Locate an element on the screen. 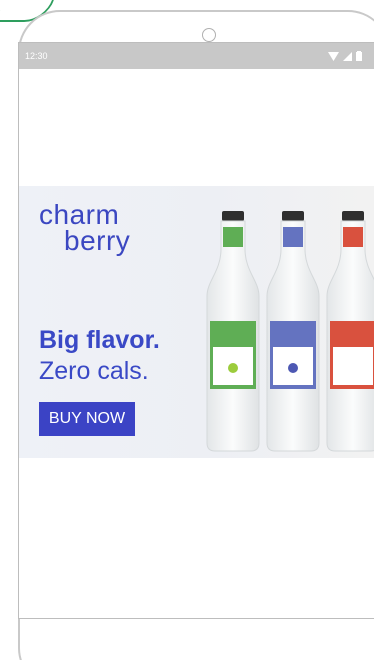 The image size is (374, 660). bottle-blue is located at coordinates (293, 331).